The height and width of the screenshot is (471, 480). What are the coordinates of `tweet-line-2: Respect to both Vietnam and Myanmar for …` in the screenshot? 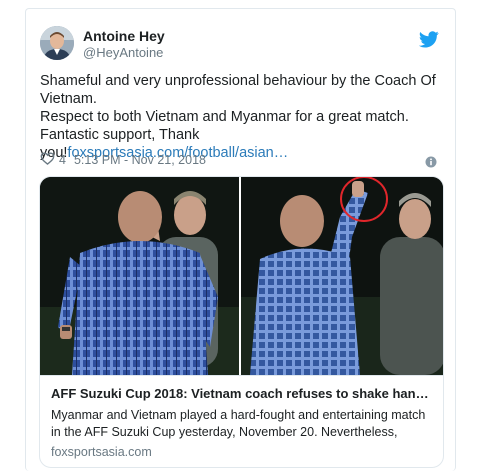 It's located at (224, 117).